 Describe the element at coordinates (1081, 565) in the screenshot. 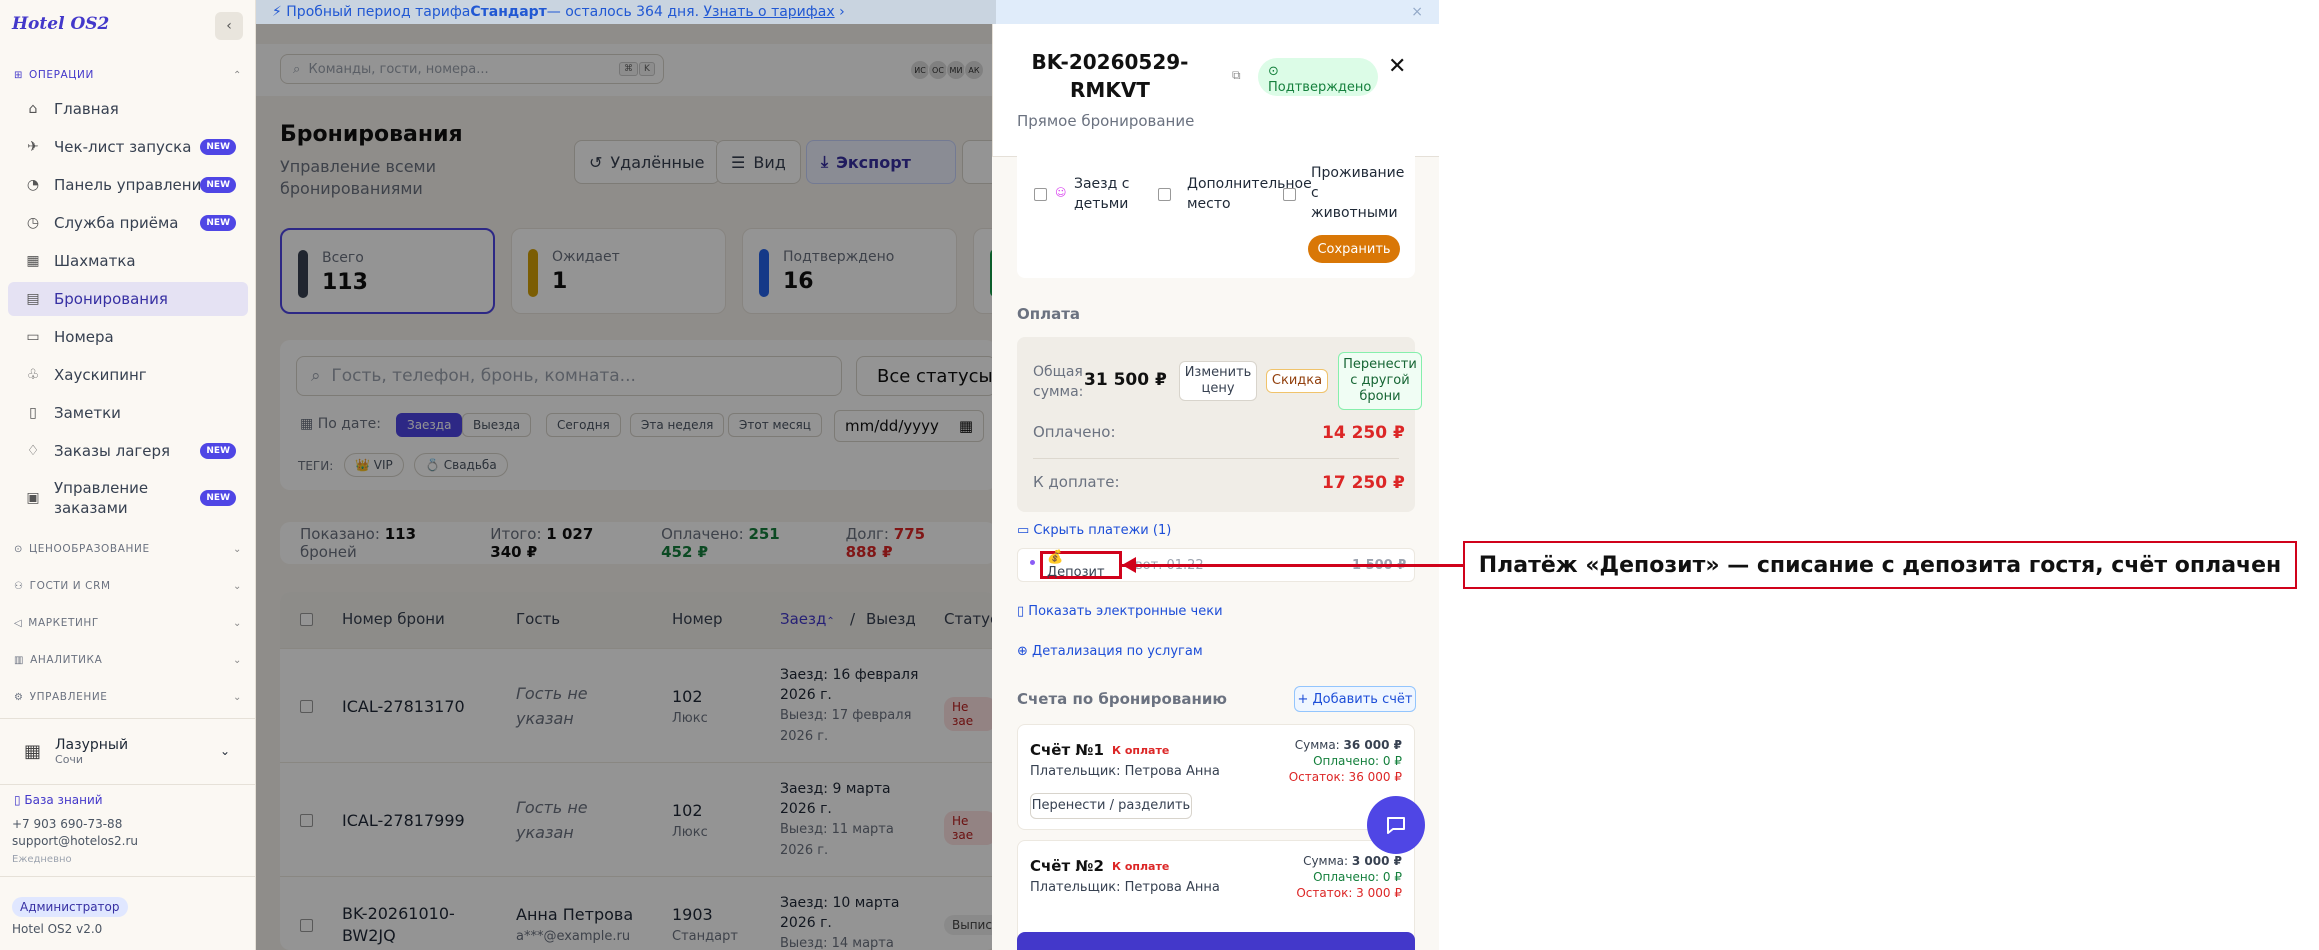

I see `deposit-payment-badge: 💰 Депозит` at that location.